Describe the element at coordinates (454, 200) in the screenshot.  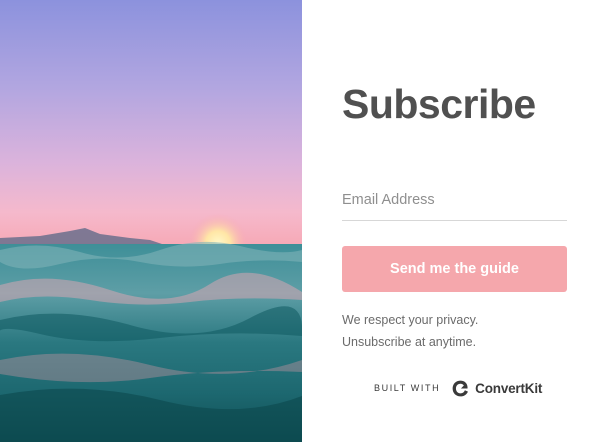
I see `email-field` at that location.